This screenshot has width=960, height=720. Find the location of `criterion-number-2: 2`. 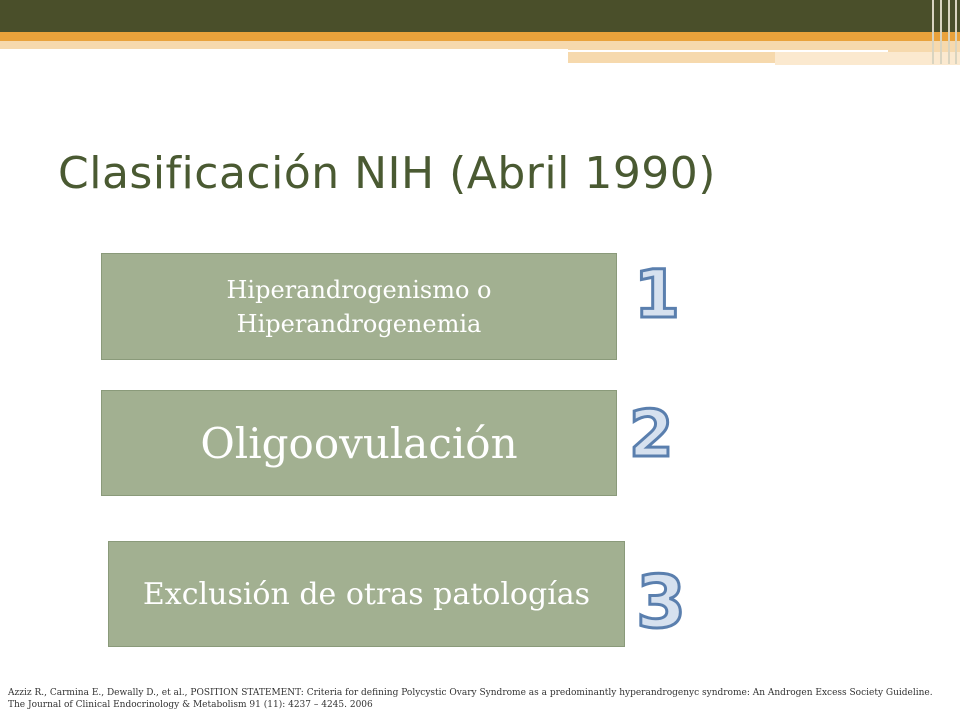

criterion-number-2: 2 is located at coordinates (652, 435).